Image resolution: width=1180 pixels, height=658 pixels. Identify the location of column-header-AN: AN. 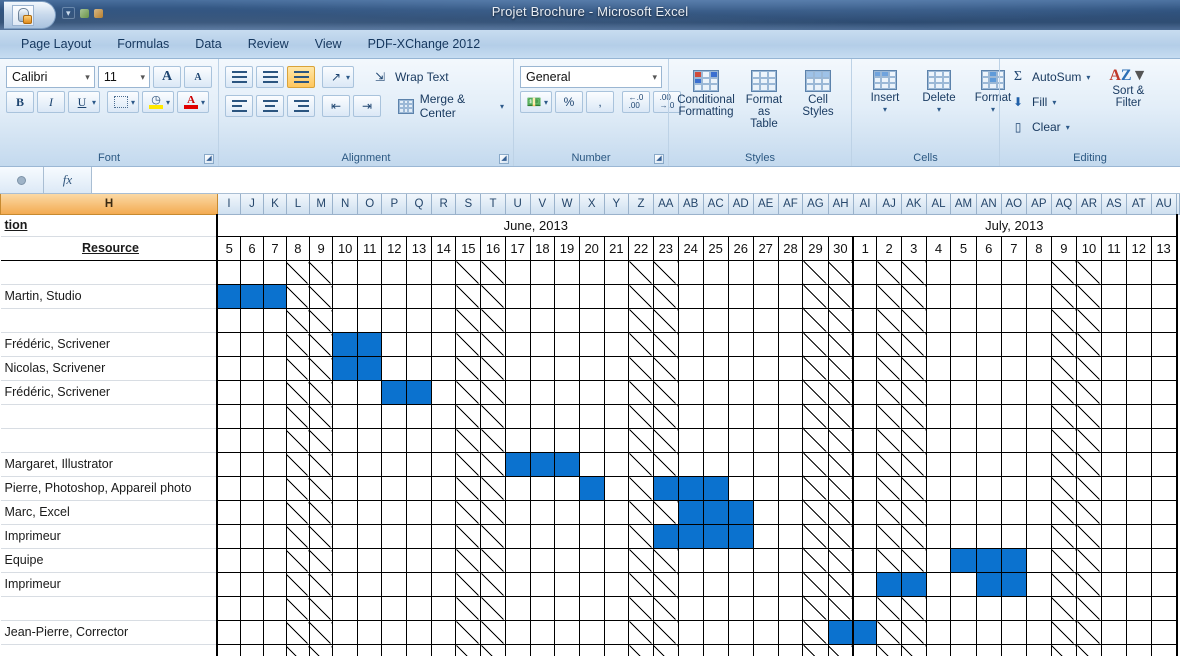
(988, 204).